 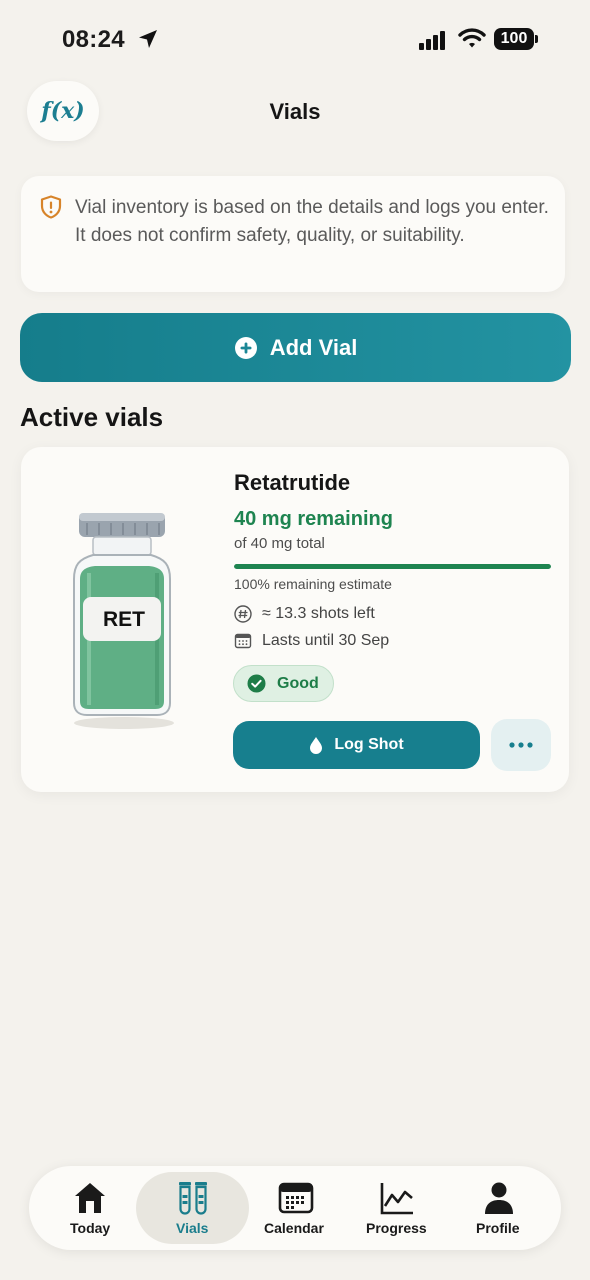 I want to click on plus-circle-icon, so click(x=245, y=347).